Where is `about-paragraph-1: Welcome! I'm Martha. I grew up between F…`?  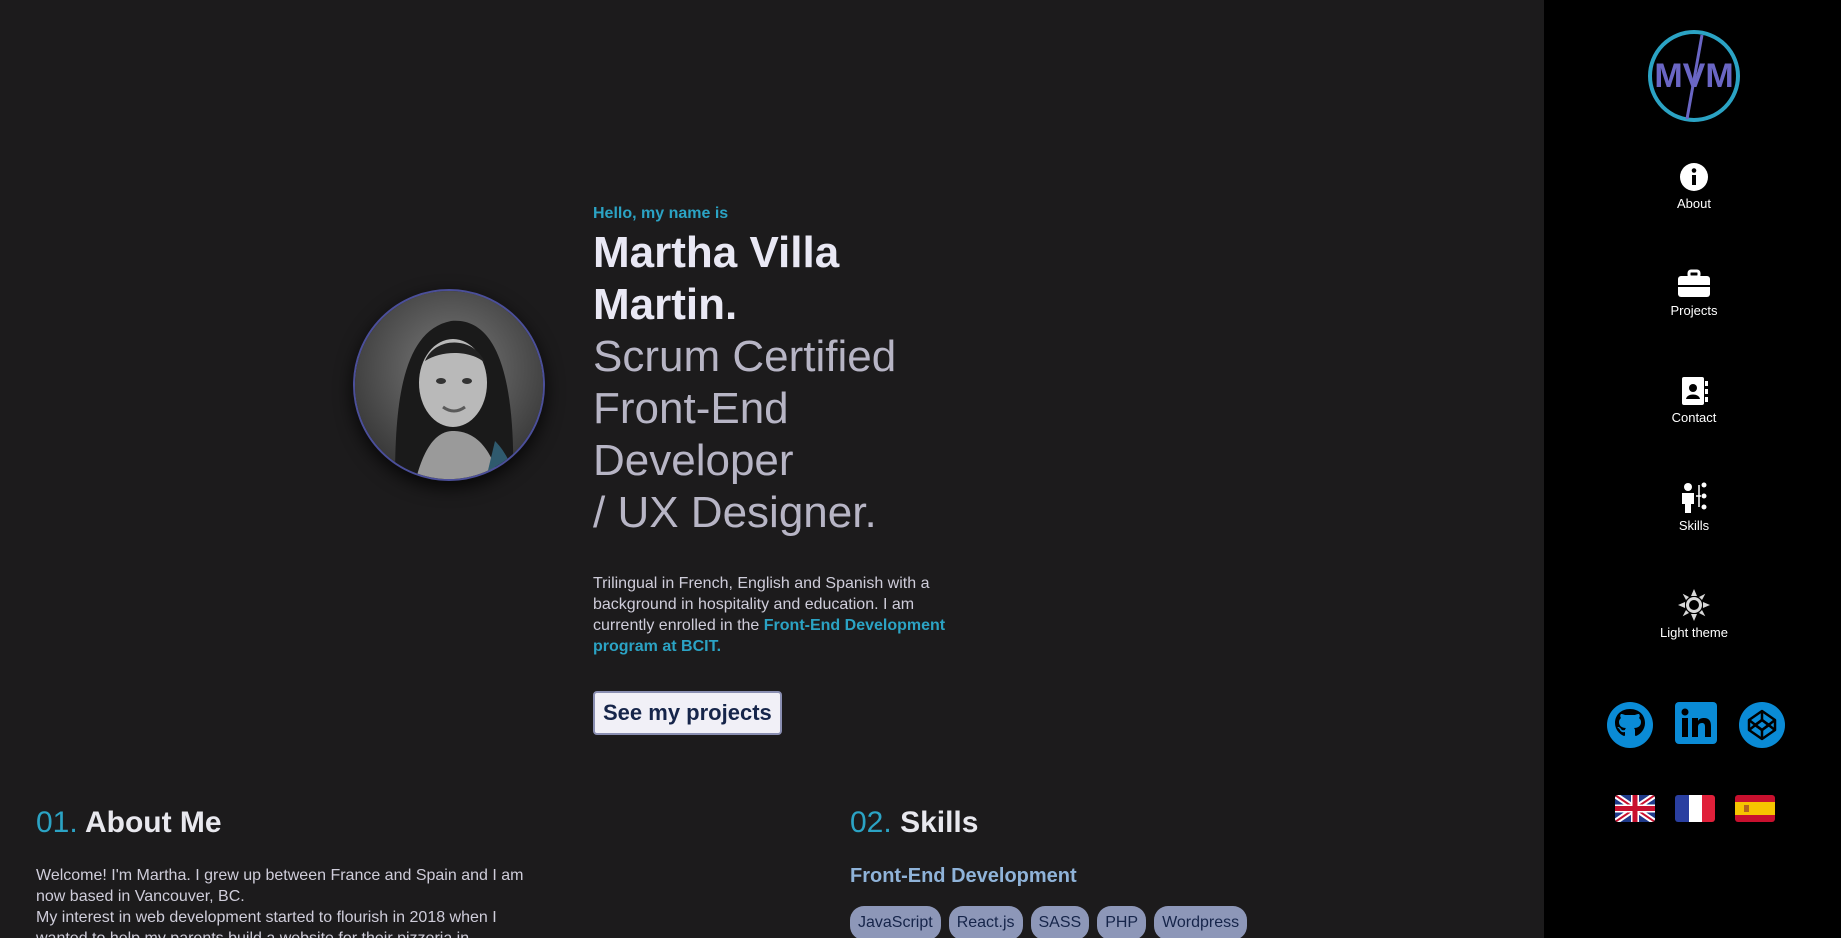 about-paragraph-1: Welcome! I'm Martha. I grew up between F… is located at coordinates (280, 886).